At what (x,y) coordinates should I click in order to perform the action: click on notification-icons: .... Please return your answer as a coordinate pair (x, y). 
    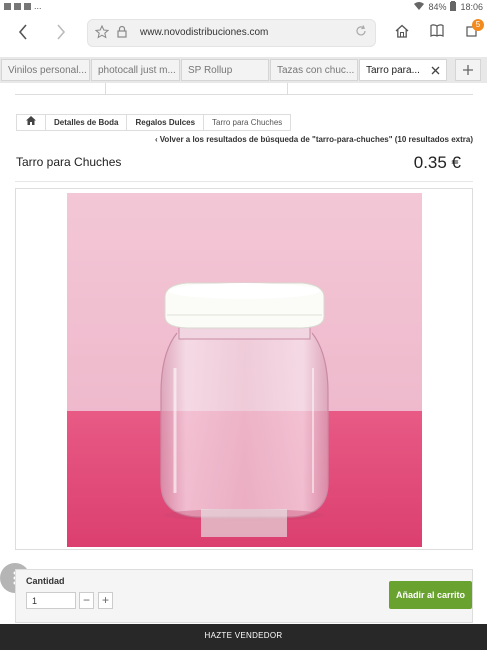
    Looking at the image, I should click on (23, 6).